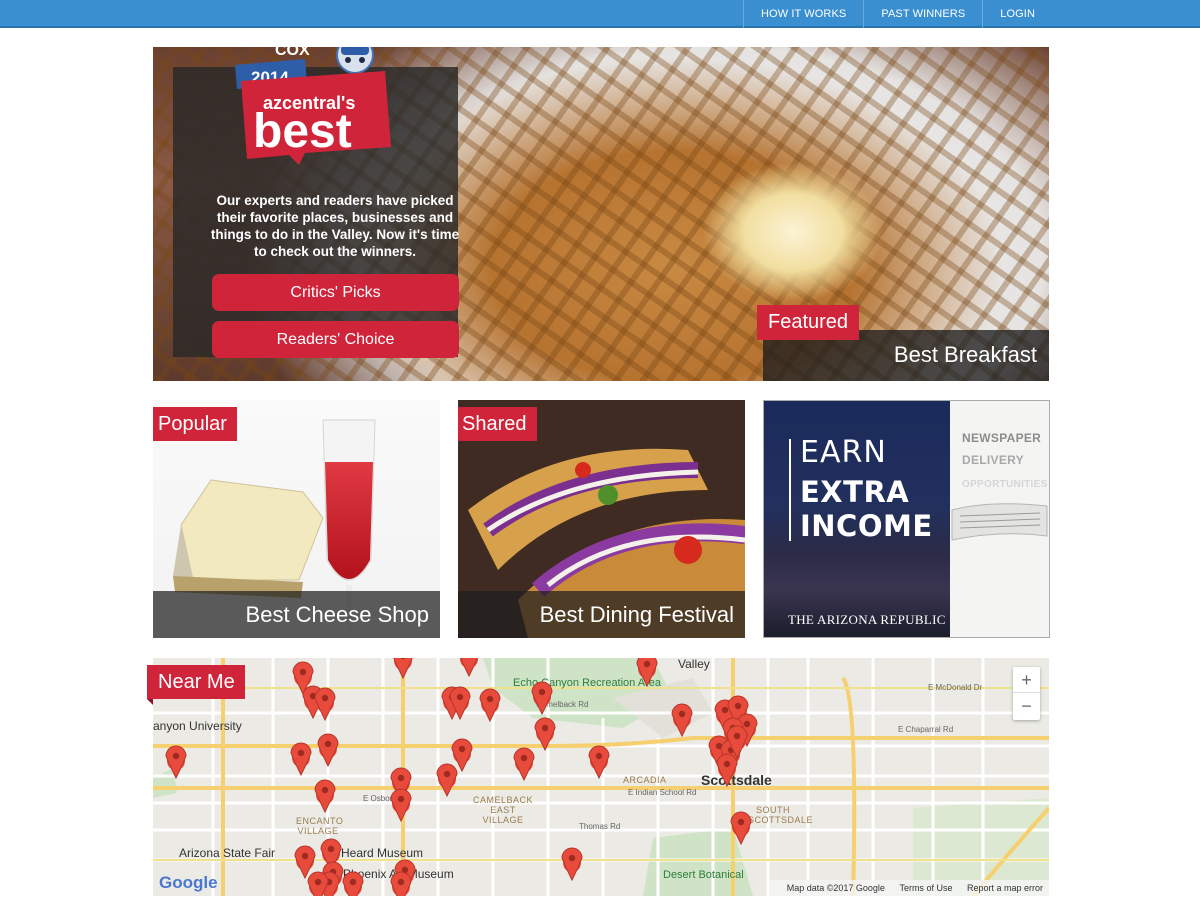 This screenshot has width=1200, height=900. What do you see at coordinates (188, 883) in the screenshot?
I see `google-logo: Google` at bounding box center [188, 883].